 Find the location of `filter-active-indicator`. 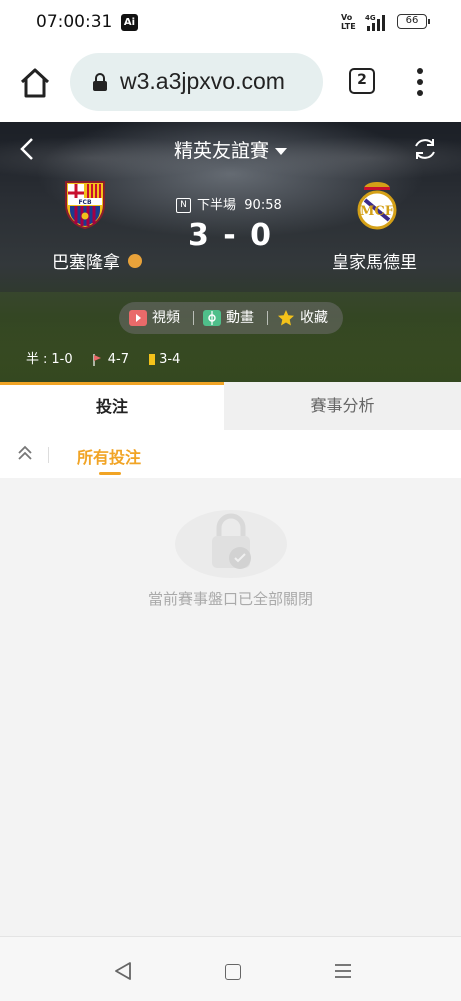

filter-active-indicator is located at coordinates (110, 473).